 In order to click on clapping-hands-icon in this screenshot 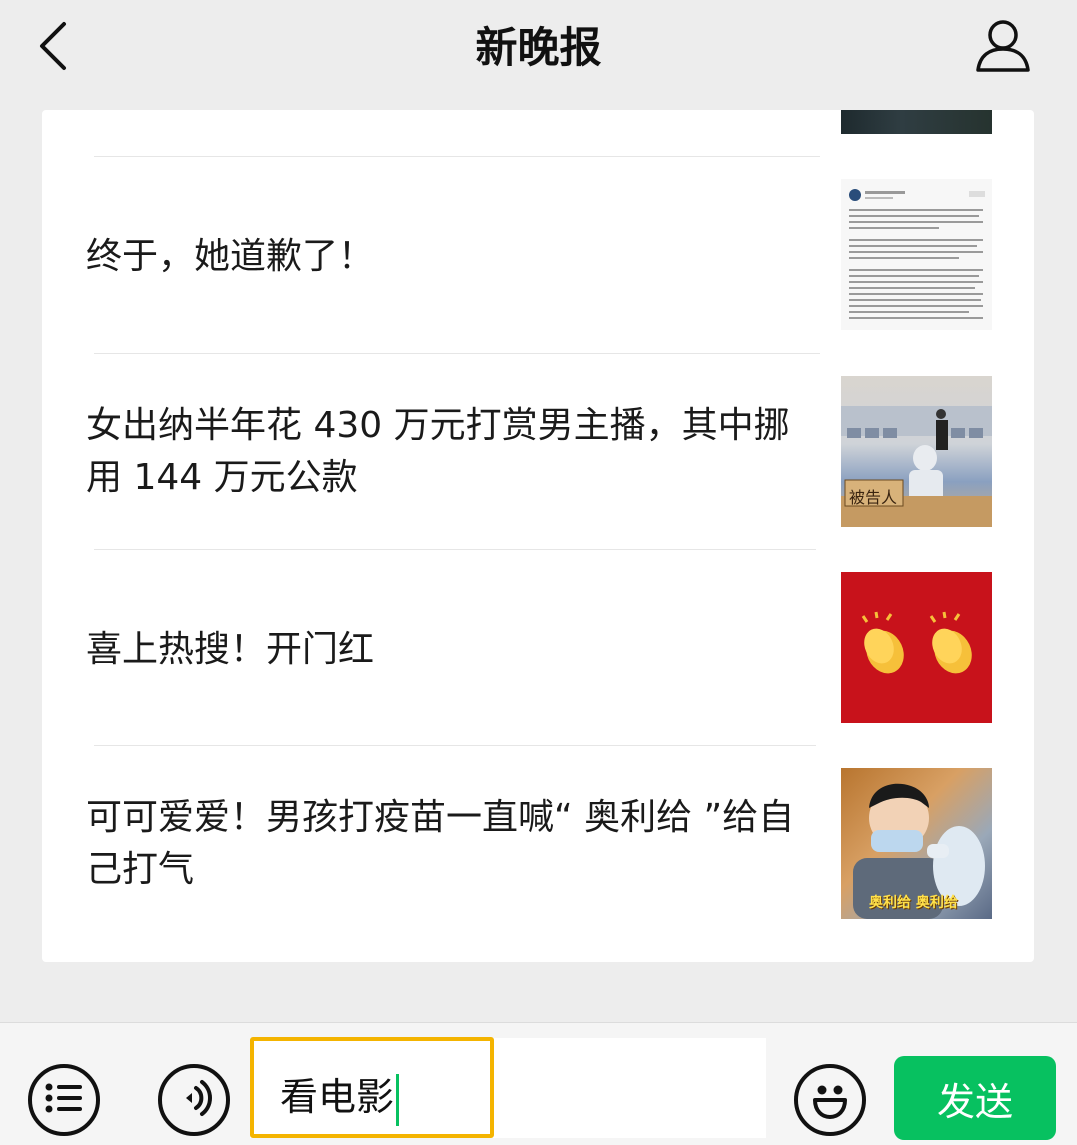, I will do `click(916, 642)`.